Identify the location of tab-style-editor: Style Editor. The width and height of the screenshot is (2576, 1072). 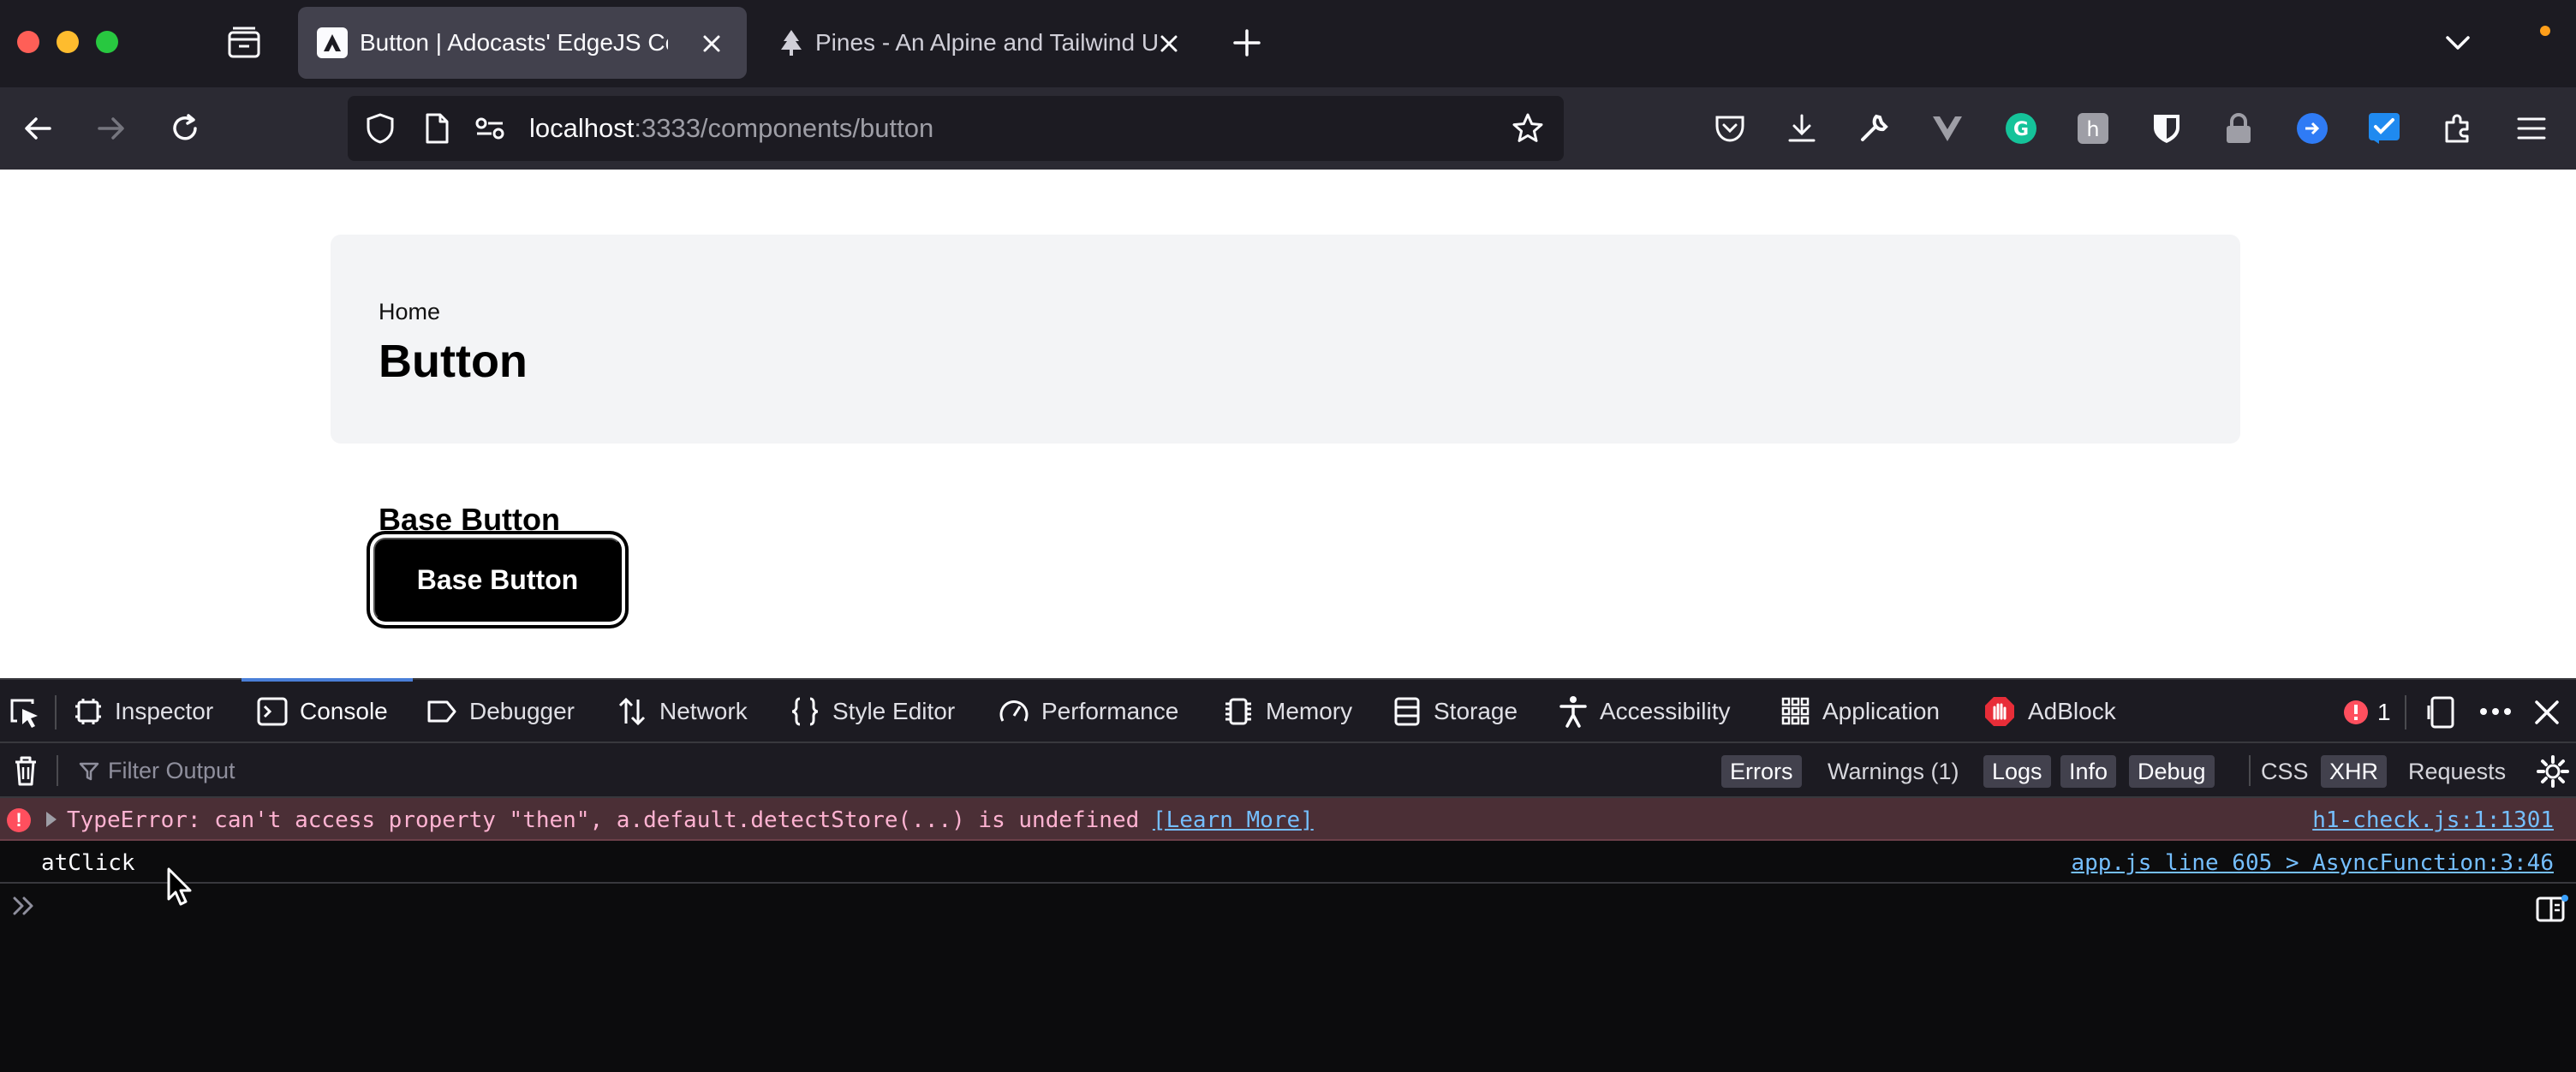
(872, 712).